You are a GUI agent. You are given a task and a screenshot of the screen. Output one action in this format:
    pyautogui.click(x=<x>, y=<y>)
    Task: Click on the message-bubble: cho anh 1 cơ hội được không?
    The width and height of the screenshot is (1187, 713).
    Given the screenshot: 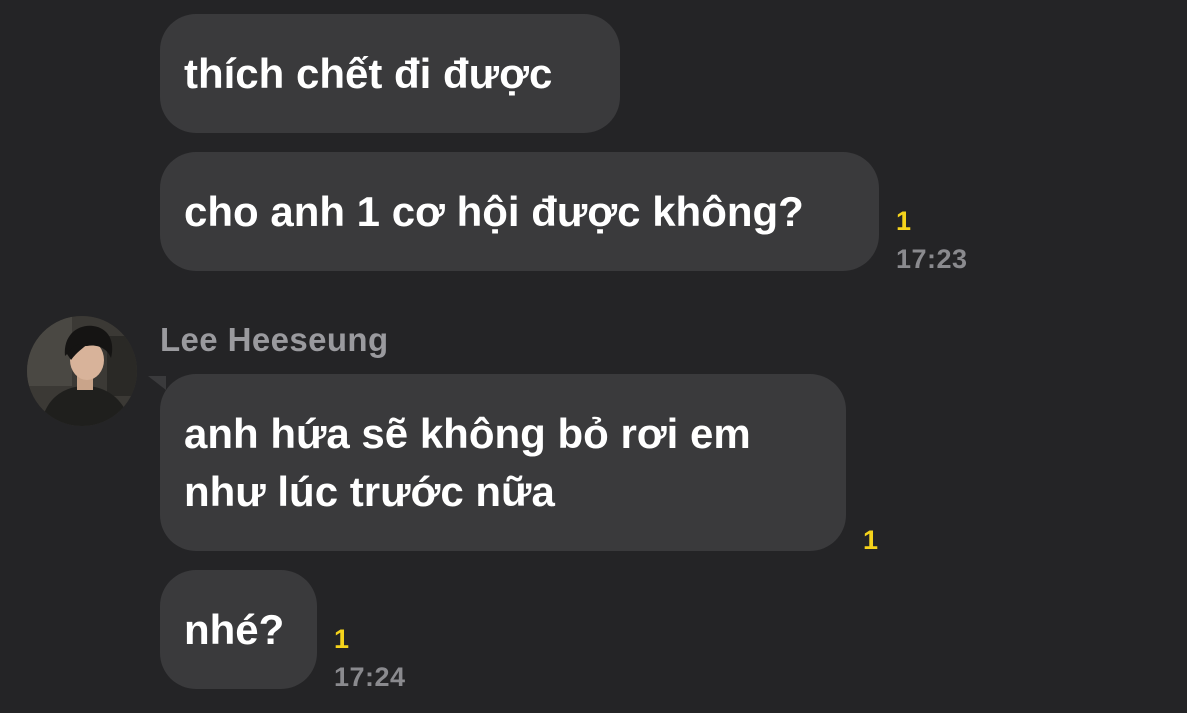 What is the action you would take?
    pyautogui.click(x=519, y=211)
    